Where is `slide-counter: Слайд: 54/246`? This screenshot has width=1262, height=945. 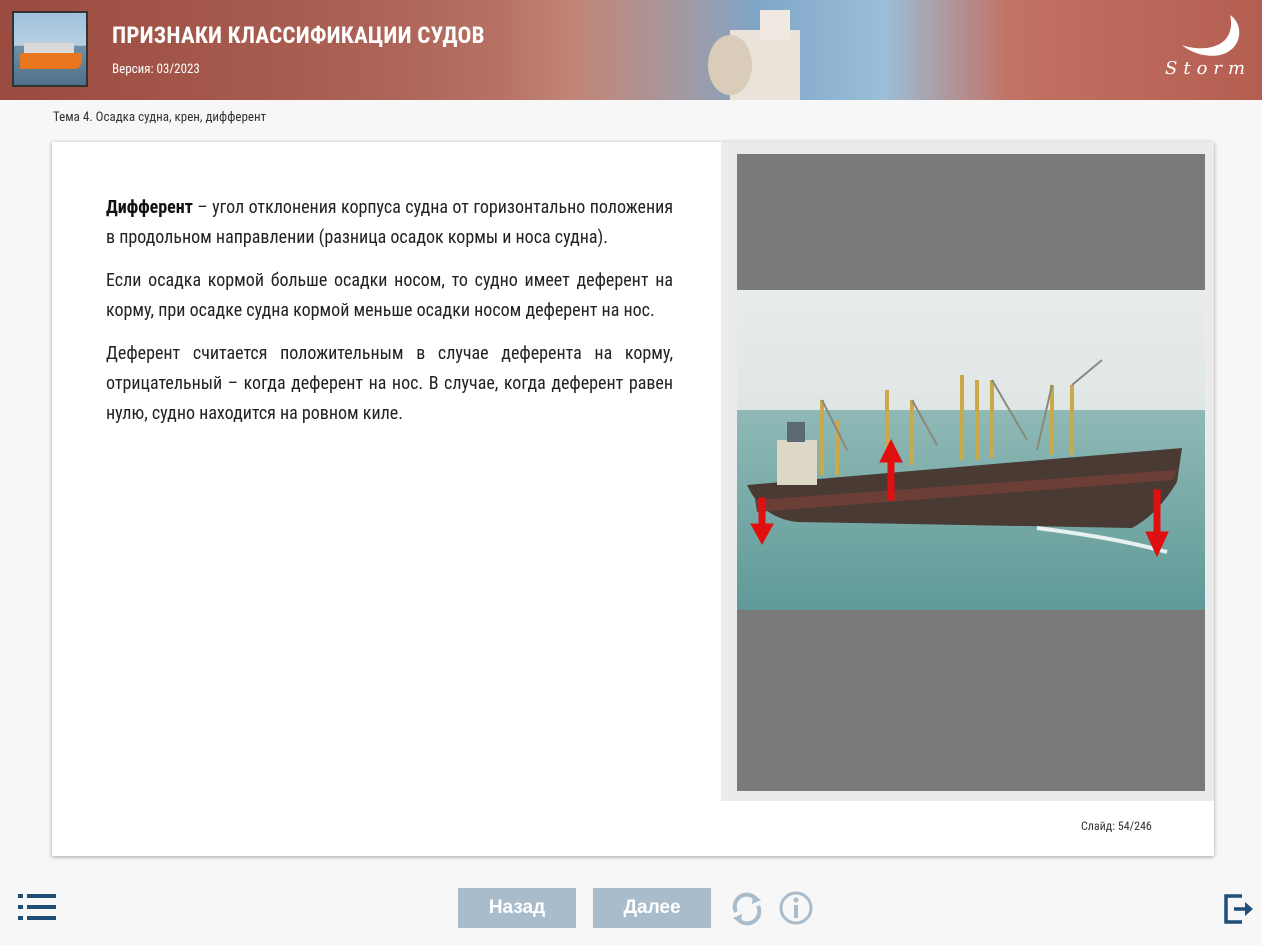 slide-counter: Слайд: 54/246 is located at coordinates (1116, 826).